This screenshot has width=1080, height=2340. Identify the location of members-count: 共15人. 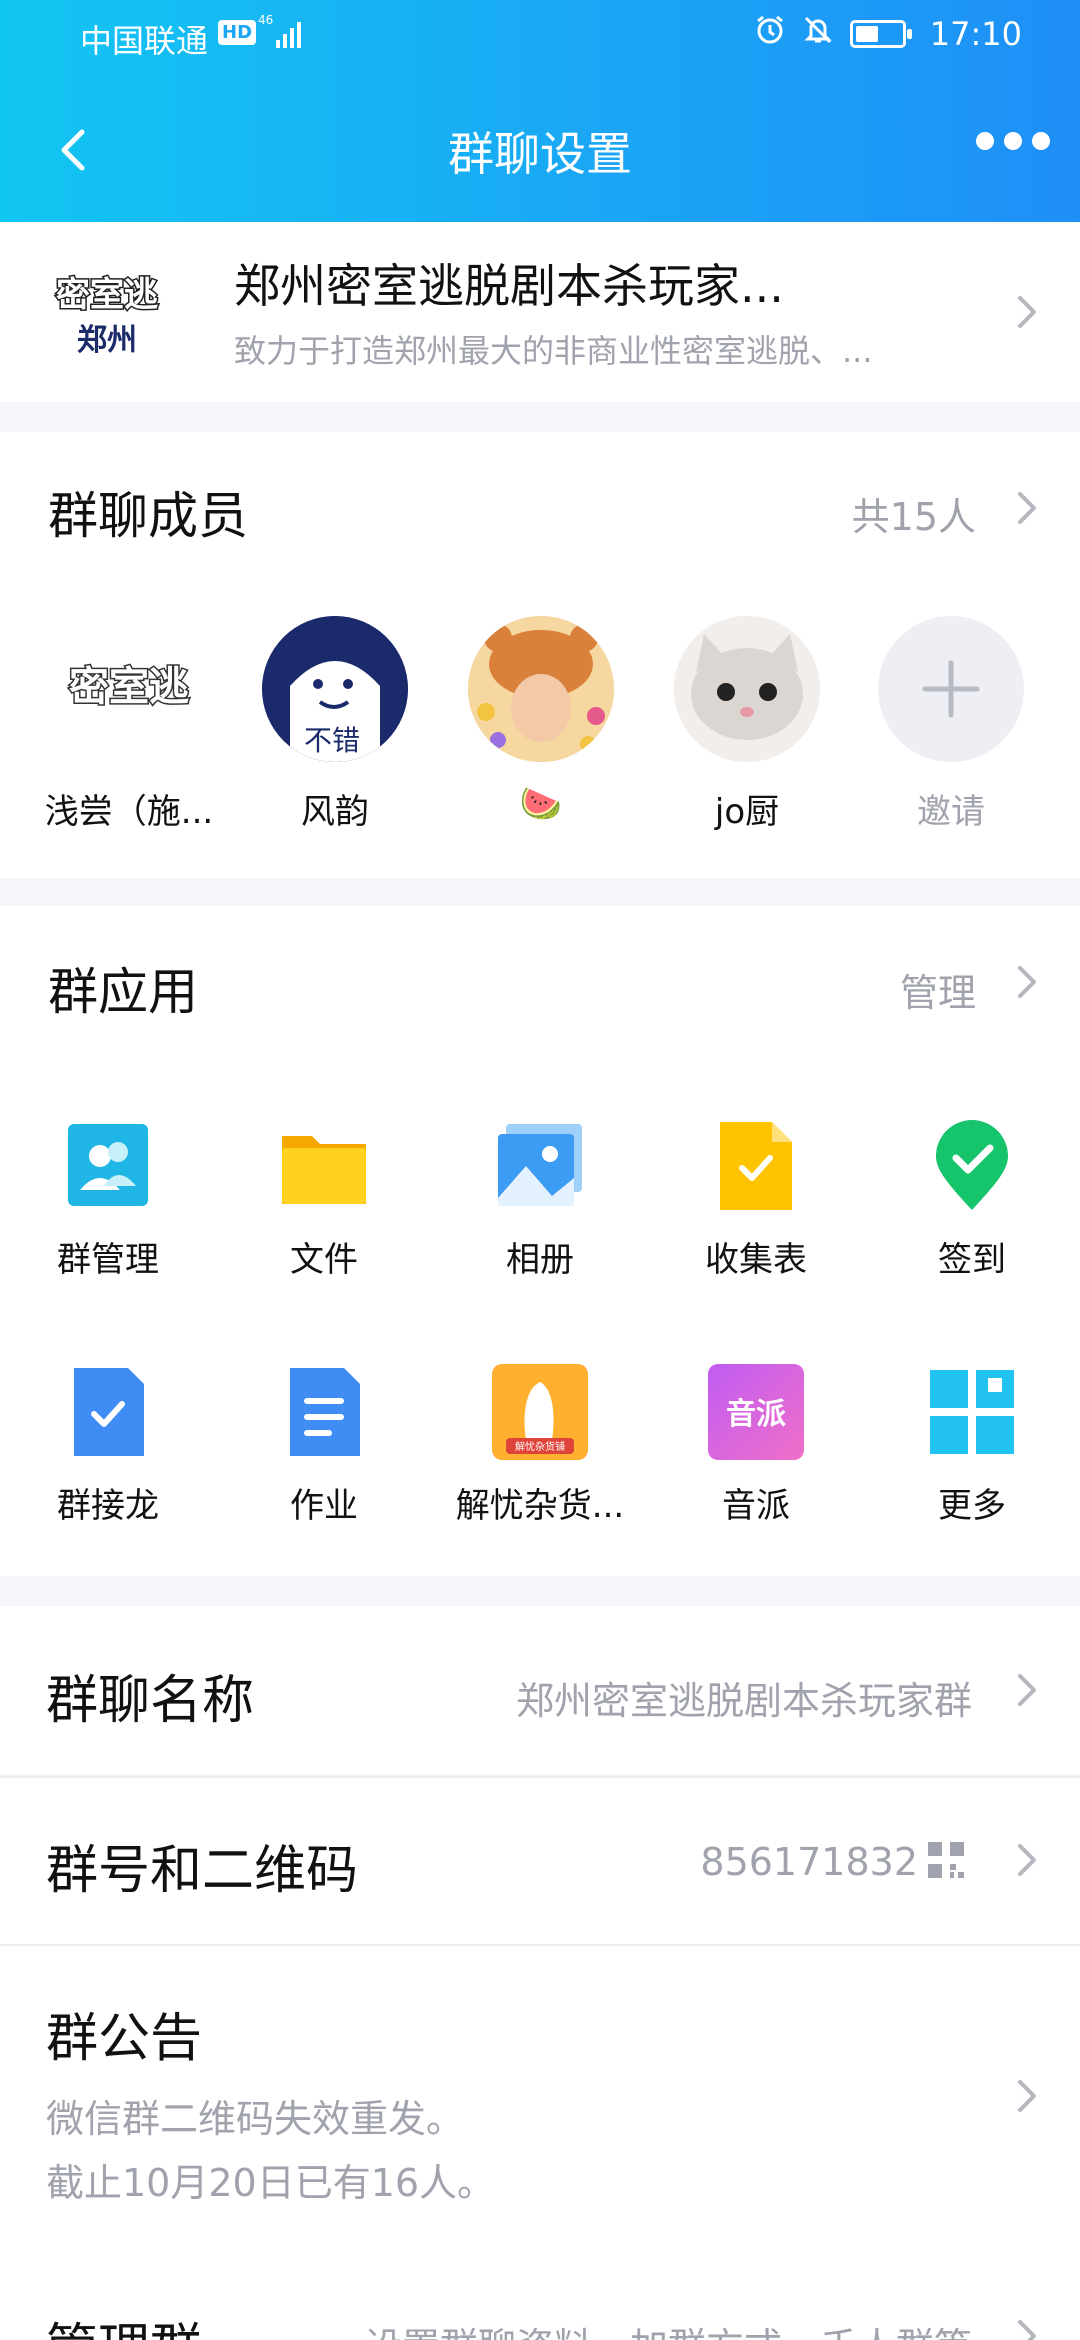
(914, 513).